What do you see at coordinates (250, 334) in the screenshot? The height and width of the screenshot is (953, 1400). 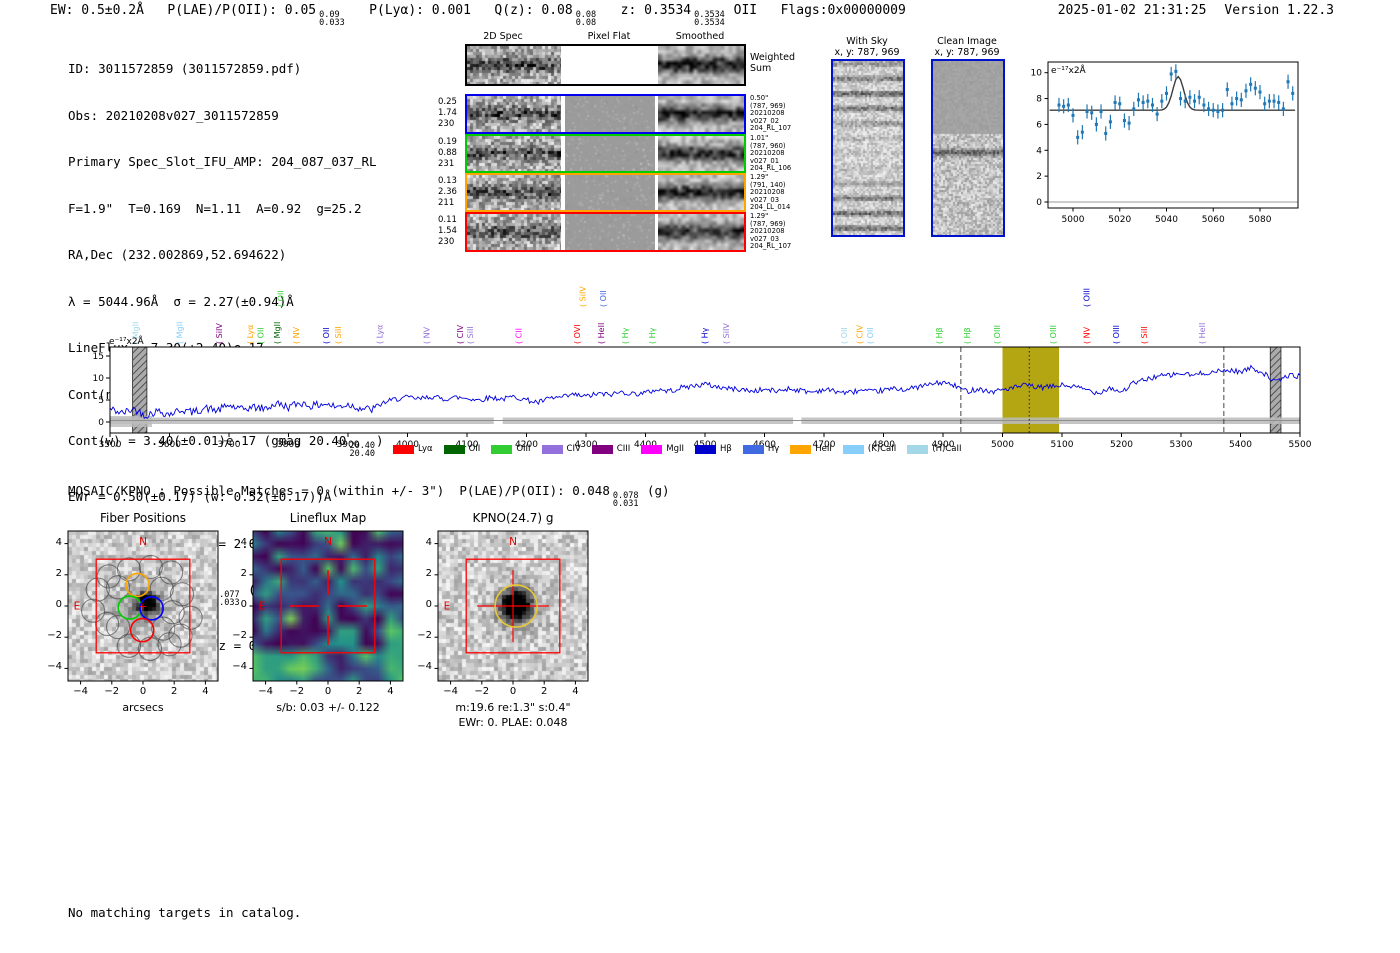 I see `emission-line-label: ( Lyα` at bounding box center [250, 334].